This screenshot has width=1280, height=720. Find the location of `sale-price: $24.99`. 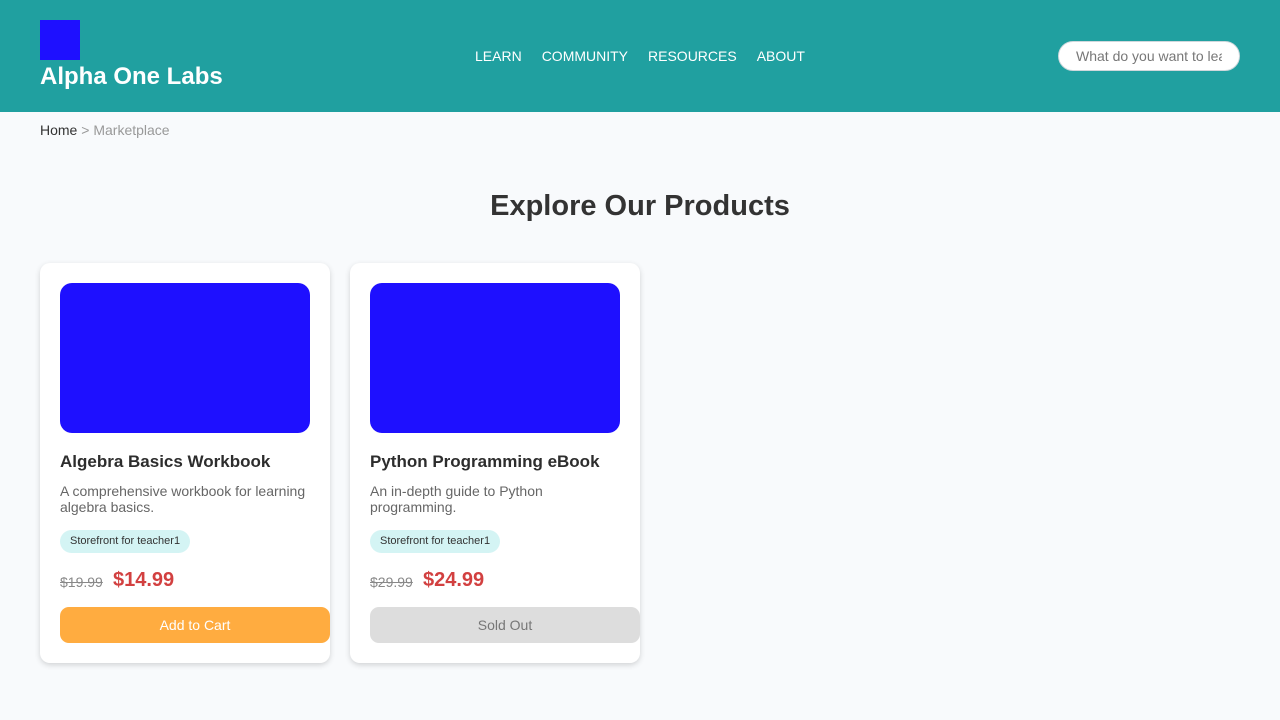

sale-price: $24.99 is located at coordinates (454, 580).